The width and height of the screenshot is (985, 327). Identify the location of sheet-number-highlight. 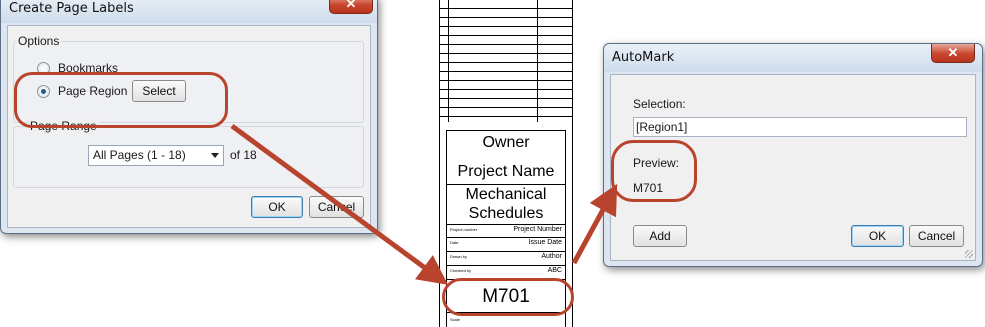
(508, 297).